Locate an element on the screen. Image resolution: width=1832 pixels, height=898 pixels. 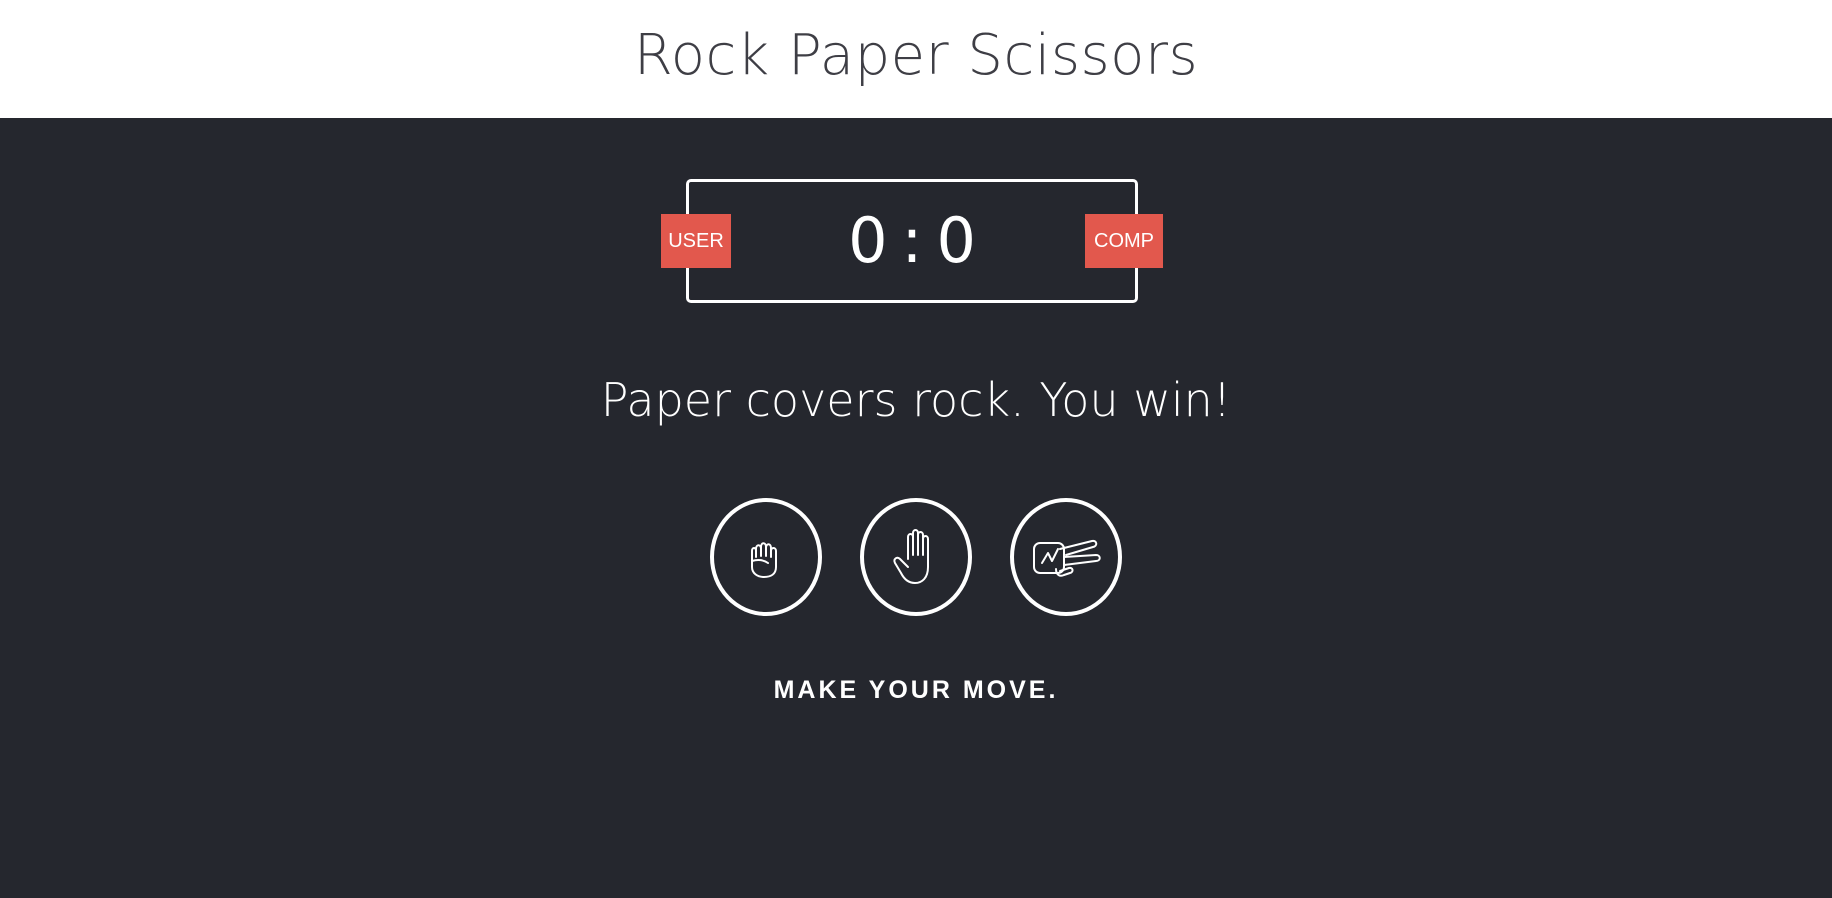
scoreboard: USER COMP 0:0 is located at coordinates (912, 241).